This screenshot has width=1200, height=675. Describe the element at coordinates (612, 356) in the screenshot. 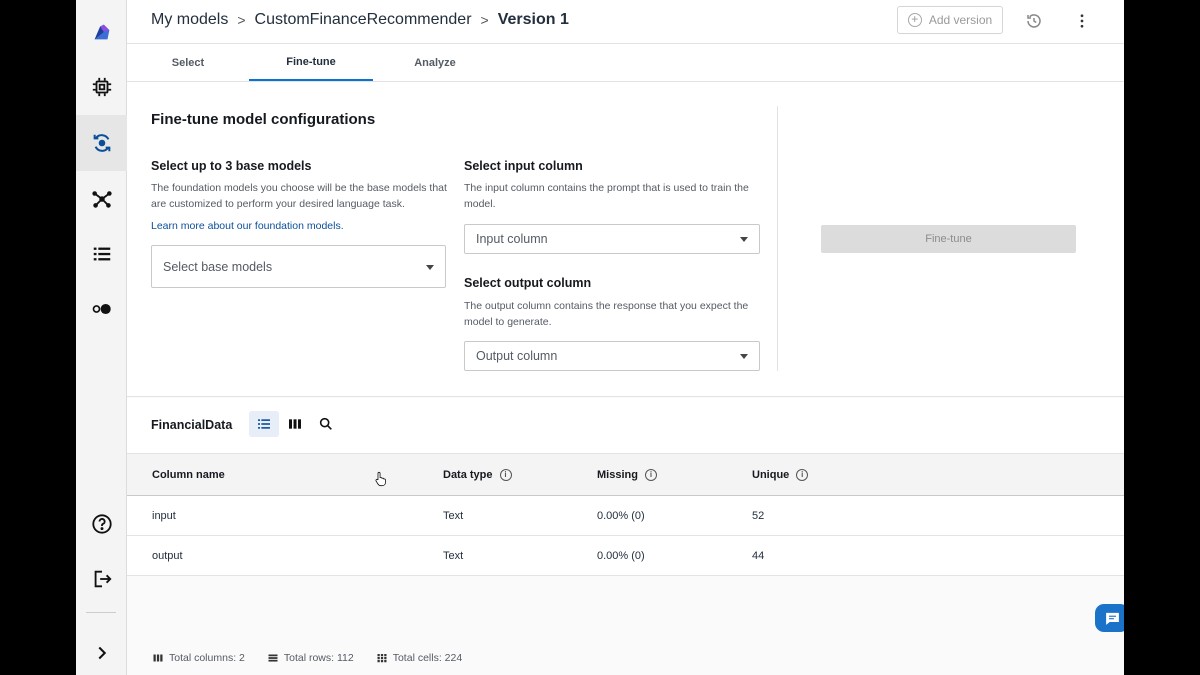

I see `output-column-select: Output column` at that location.